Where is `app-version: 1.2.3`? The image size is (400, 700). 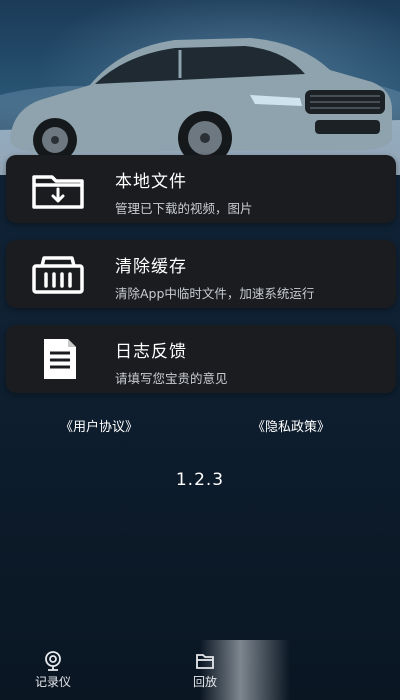
app-version: 1.2.3 is located at coordinates (200, 480).